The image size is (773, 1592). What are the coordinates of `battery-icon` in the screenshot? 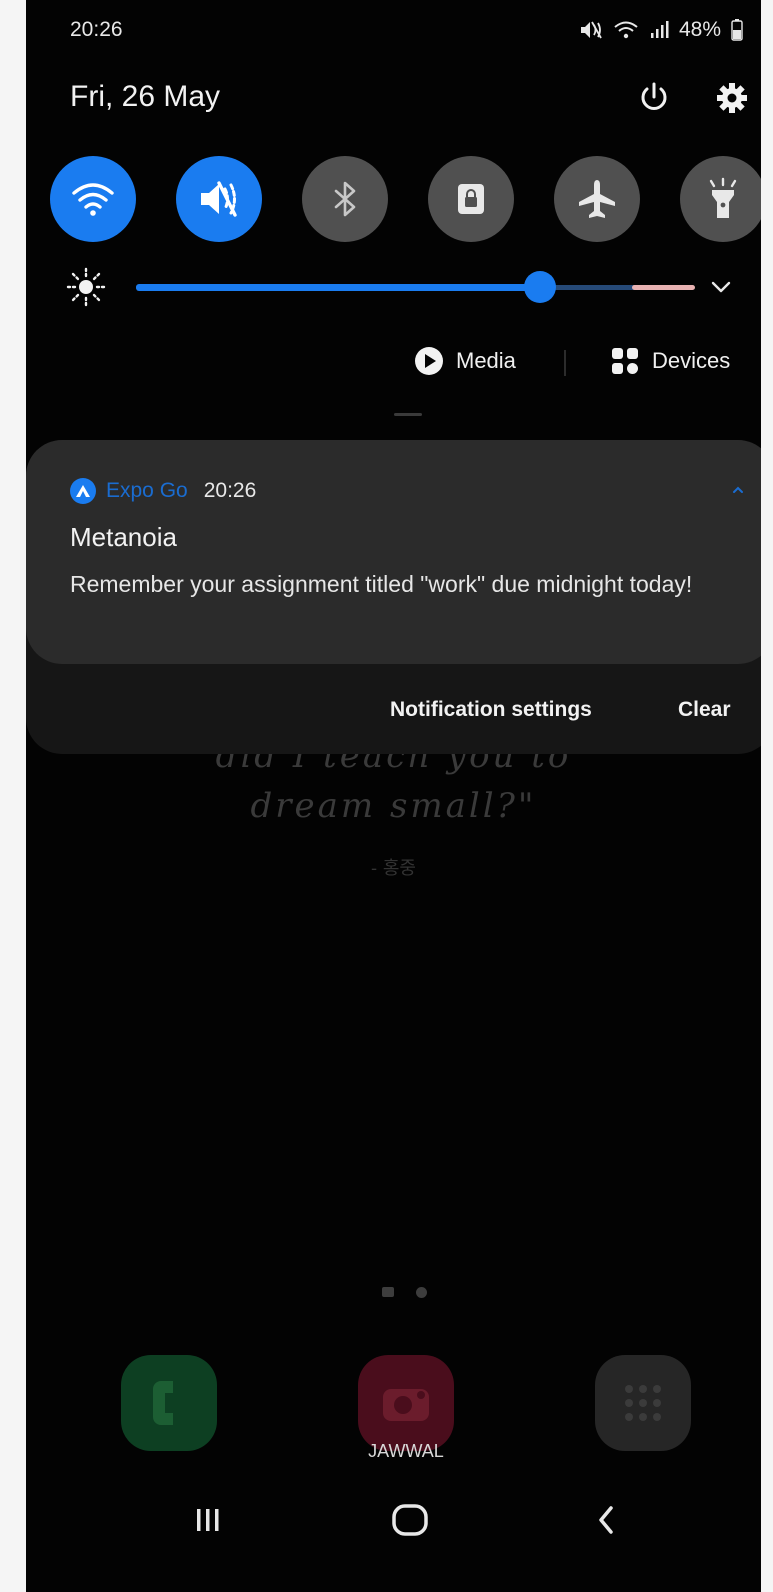 It's located at (737, 30).